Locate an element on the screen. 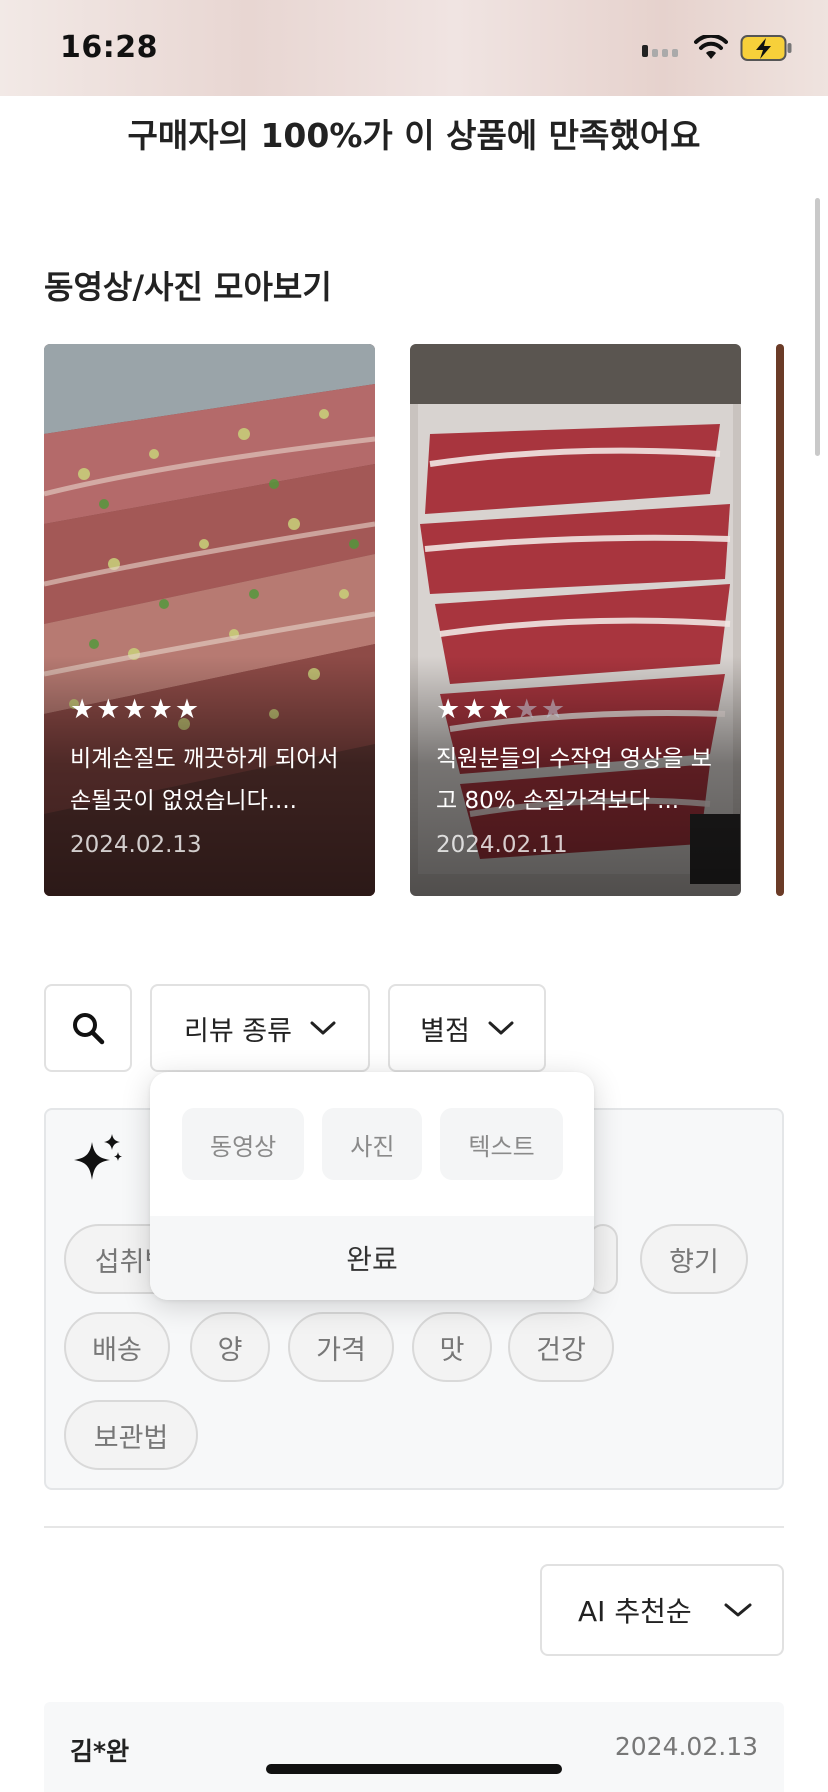 Image resolution: width=828 pixels, height=1792 pixels. done-button: 완료 is located at coordinates (372, 1258).